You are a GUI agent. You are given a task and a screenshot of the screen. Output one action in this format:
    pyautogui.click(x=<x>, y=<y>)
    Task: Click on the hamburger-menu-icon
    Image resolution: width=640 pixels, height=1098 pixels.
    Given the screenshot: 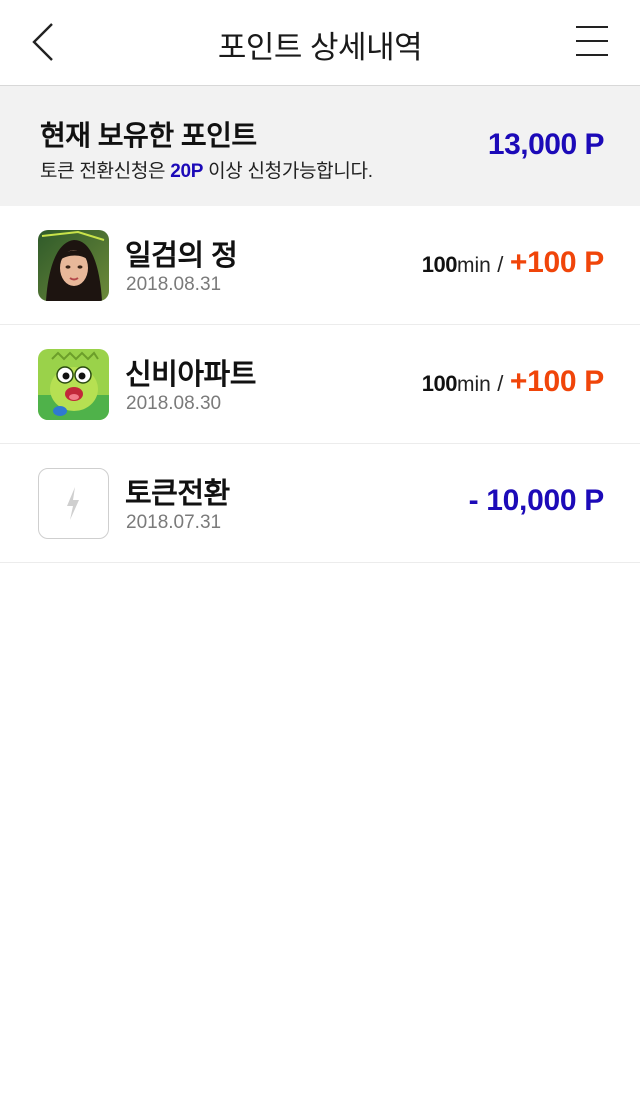 What is the action you would take?
    pyautogui.click(x=592, y=27)
    